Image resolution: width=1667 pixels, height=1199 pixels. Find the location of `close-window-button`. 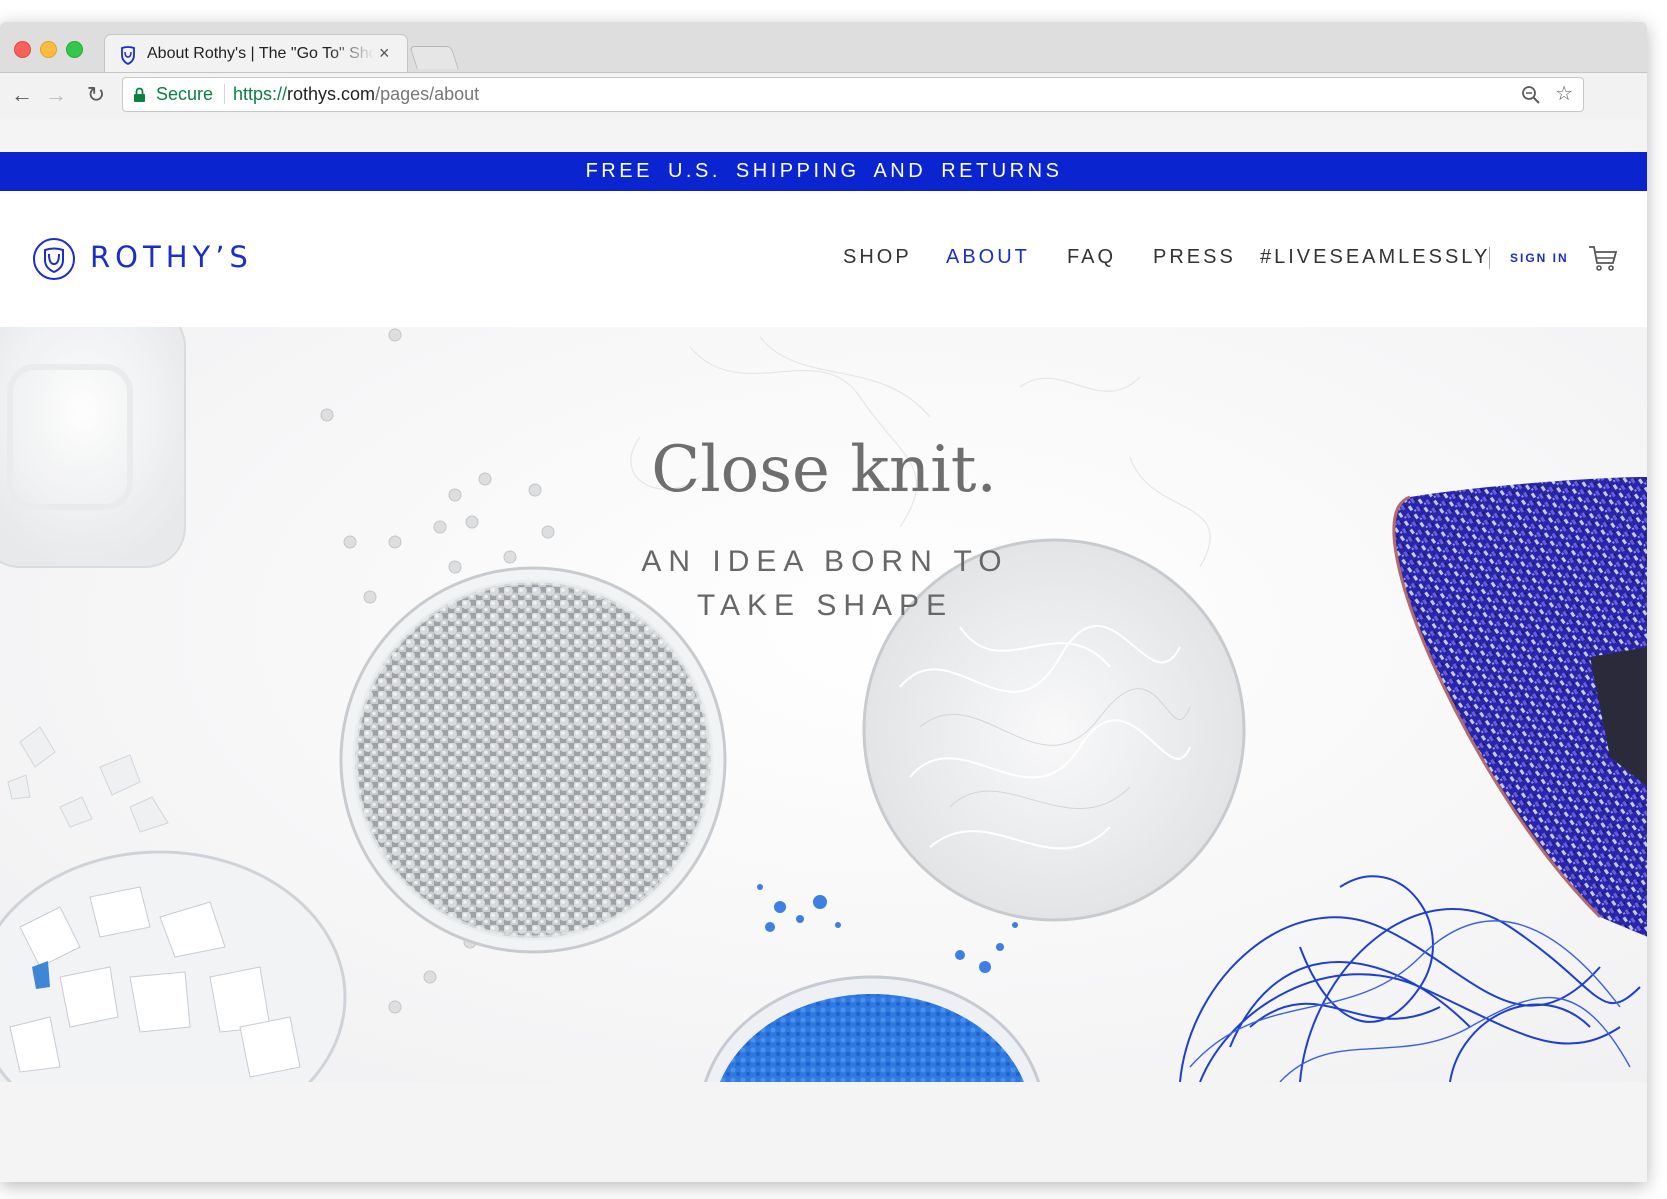

close-window-button is located at coordinates (22, 49).